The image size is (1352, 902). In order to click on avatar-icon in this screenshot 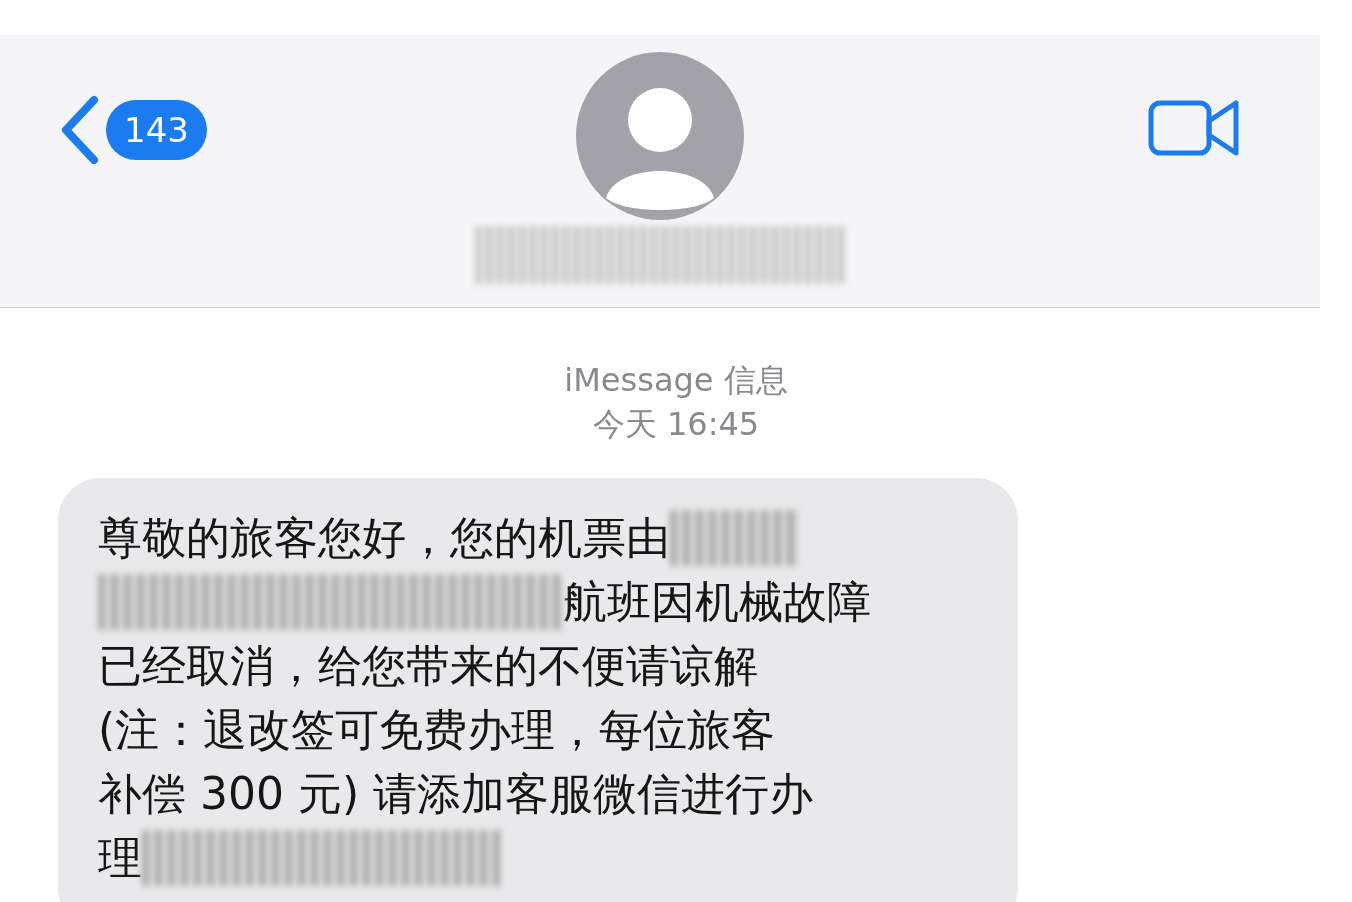, I will do `click(660, 136)`.